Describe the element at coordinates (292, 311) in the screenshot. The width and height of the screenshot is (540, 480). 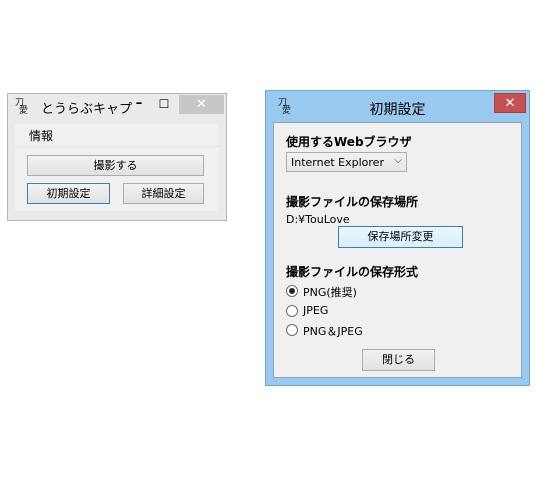
I see `radio-jpeg` at that location.